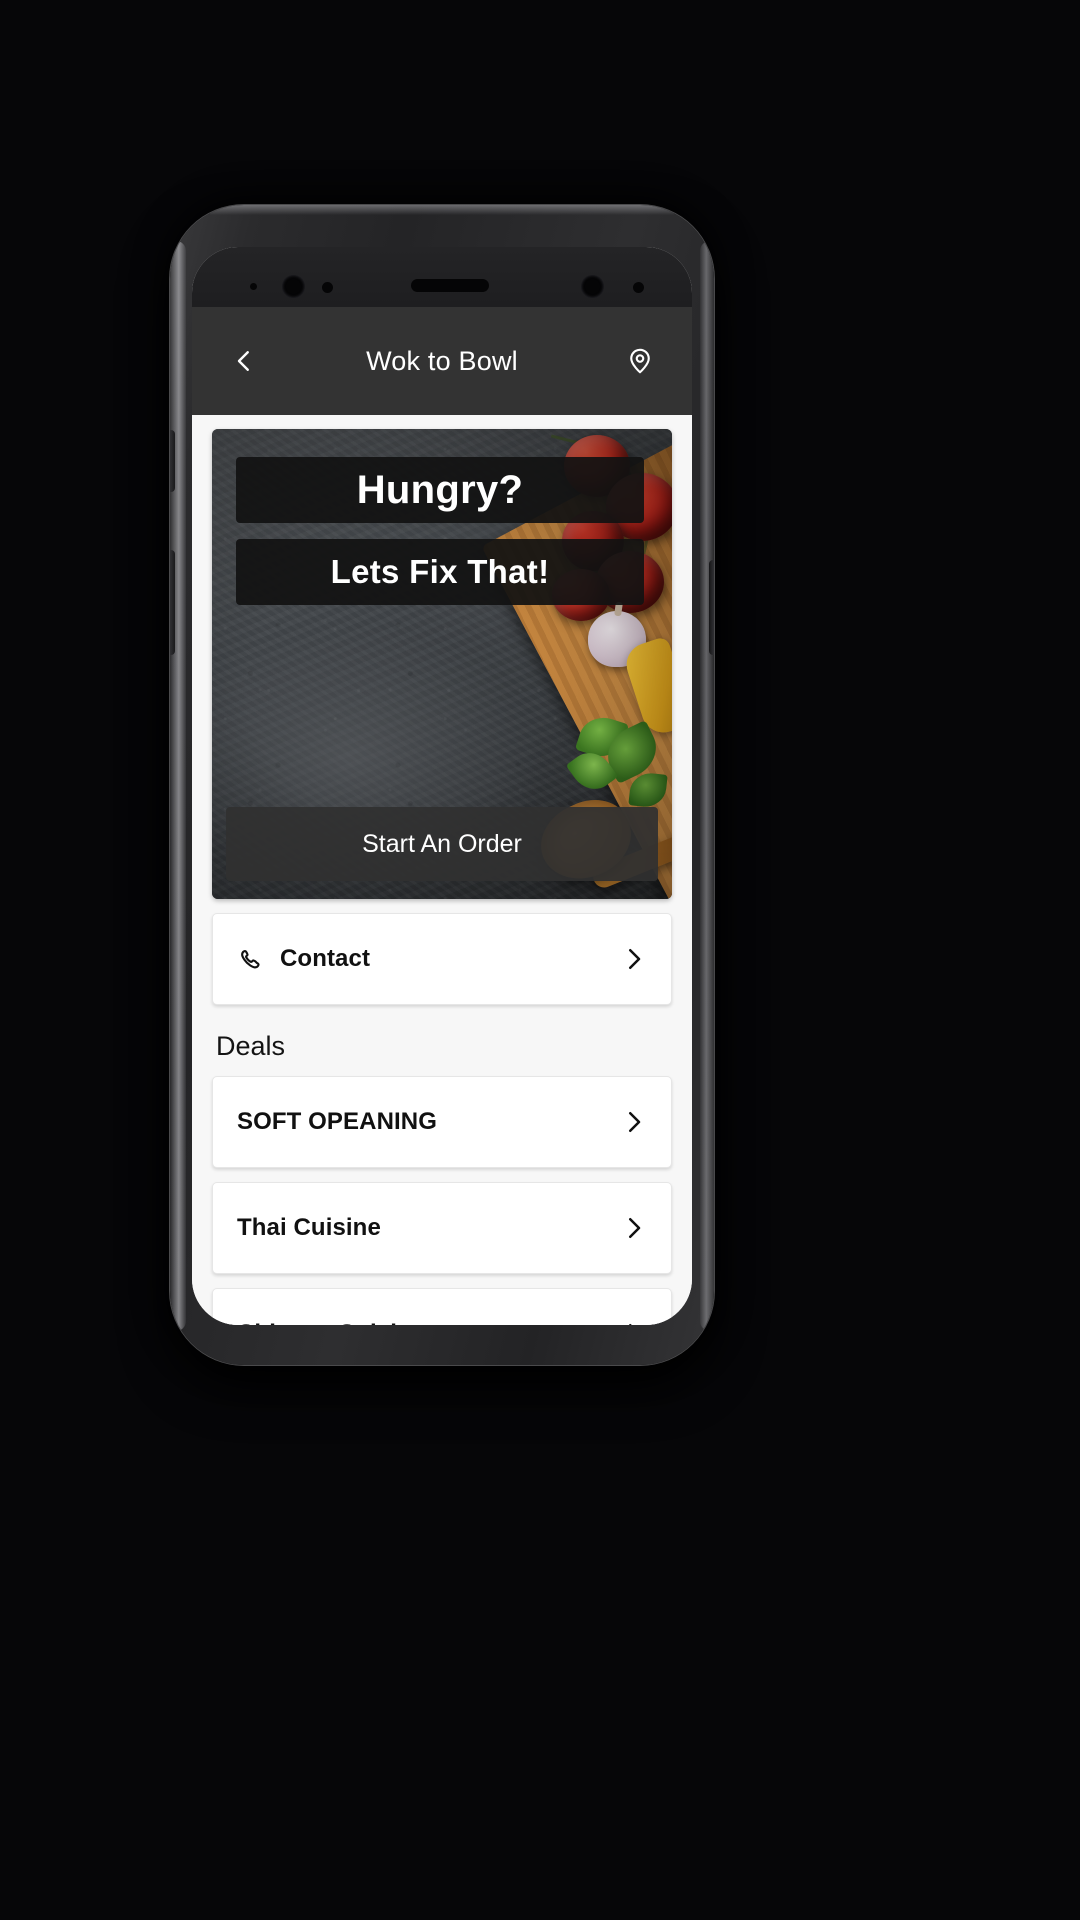  I want to click on sensor-dot-icon, so click(253, 286).